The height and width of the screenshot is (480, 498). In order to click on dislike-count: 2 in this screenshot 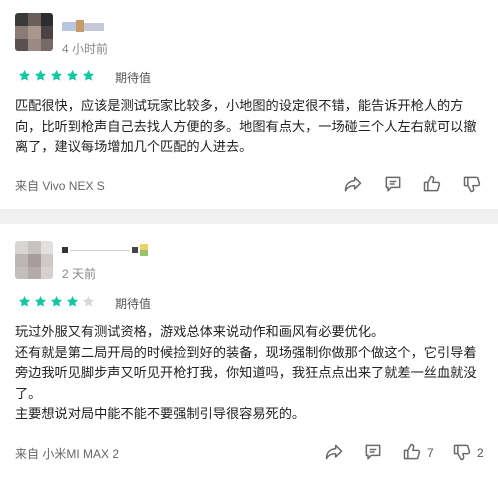, I will do `click(480, 453)`.